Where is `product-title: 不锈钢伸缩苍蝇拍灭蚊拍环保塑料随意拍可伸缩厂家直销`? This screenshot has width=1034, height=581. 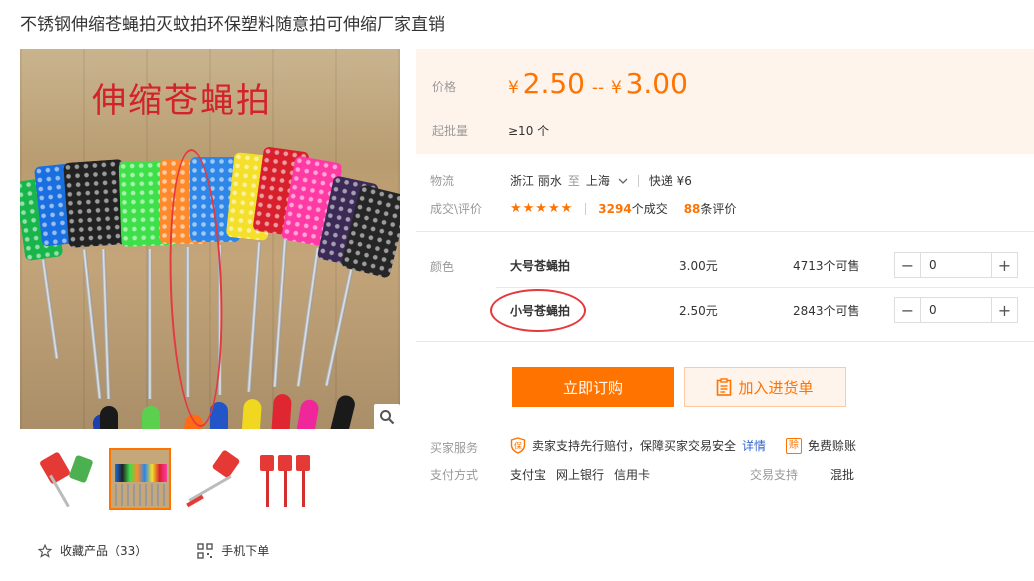
product-title: 不锈钢伸缩苍蝇拍灭蚊拍环保塑料随意拍可伸缩厂家直销 is located at coordinates (232, 25).